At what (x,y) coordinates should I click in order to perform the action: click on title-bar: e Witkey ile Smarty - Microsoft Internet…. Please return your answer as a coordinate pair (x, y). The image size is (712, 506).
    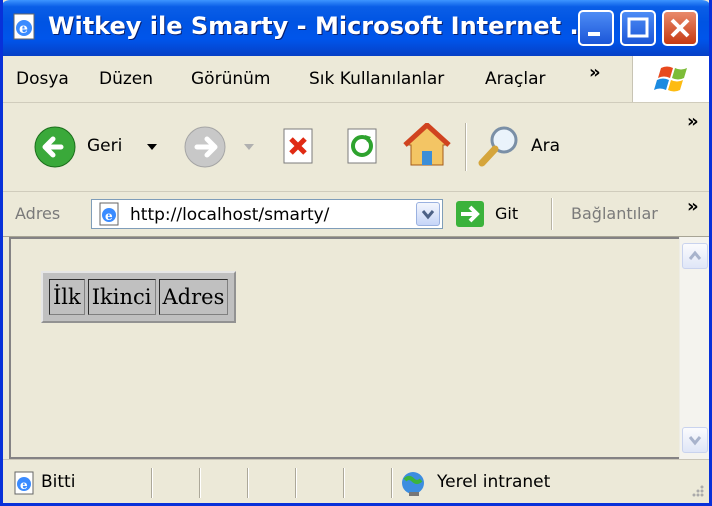
    Looking at the image, I should click on (356, 28).